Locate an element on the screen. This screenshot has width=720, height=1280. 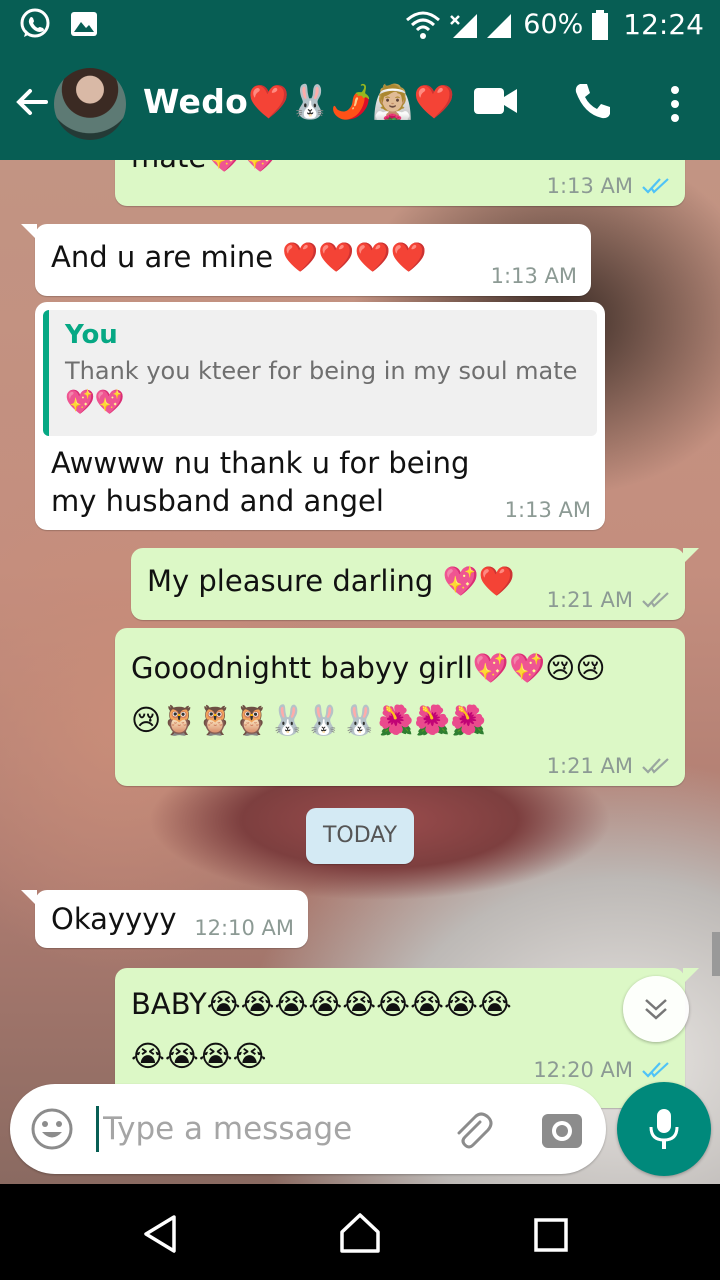
double-chevron-down-icon is located at coordinates (656, 1009).